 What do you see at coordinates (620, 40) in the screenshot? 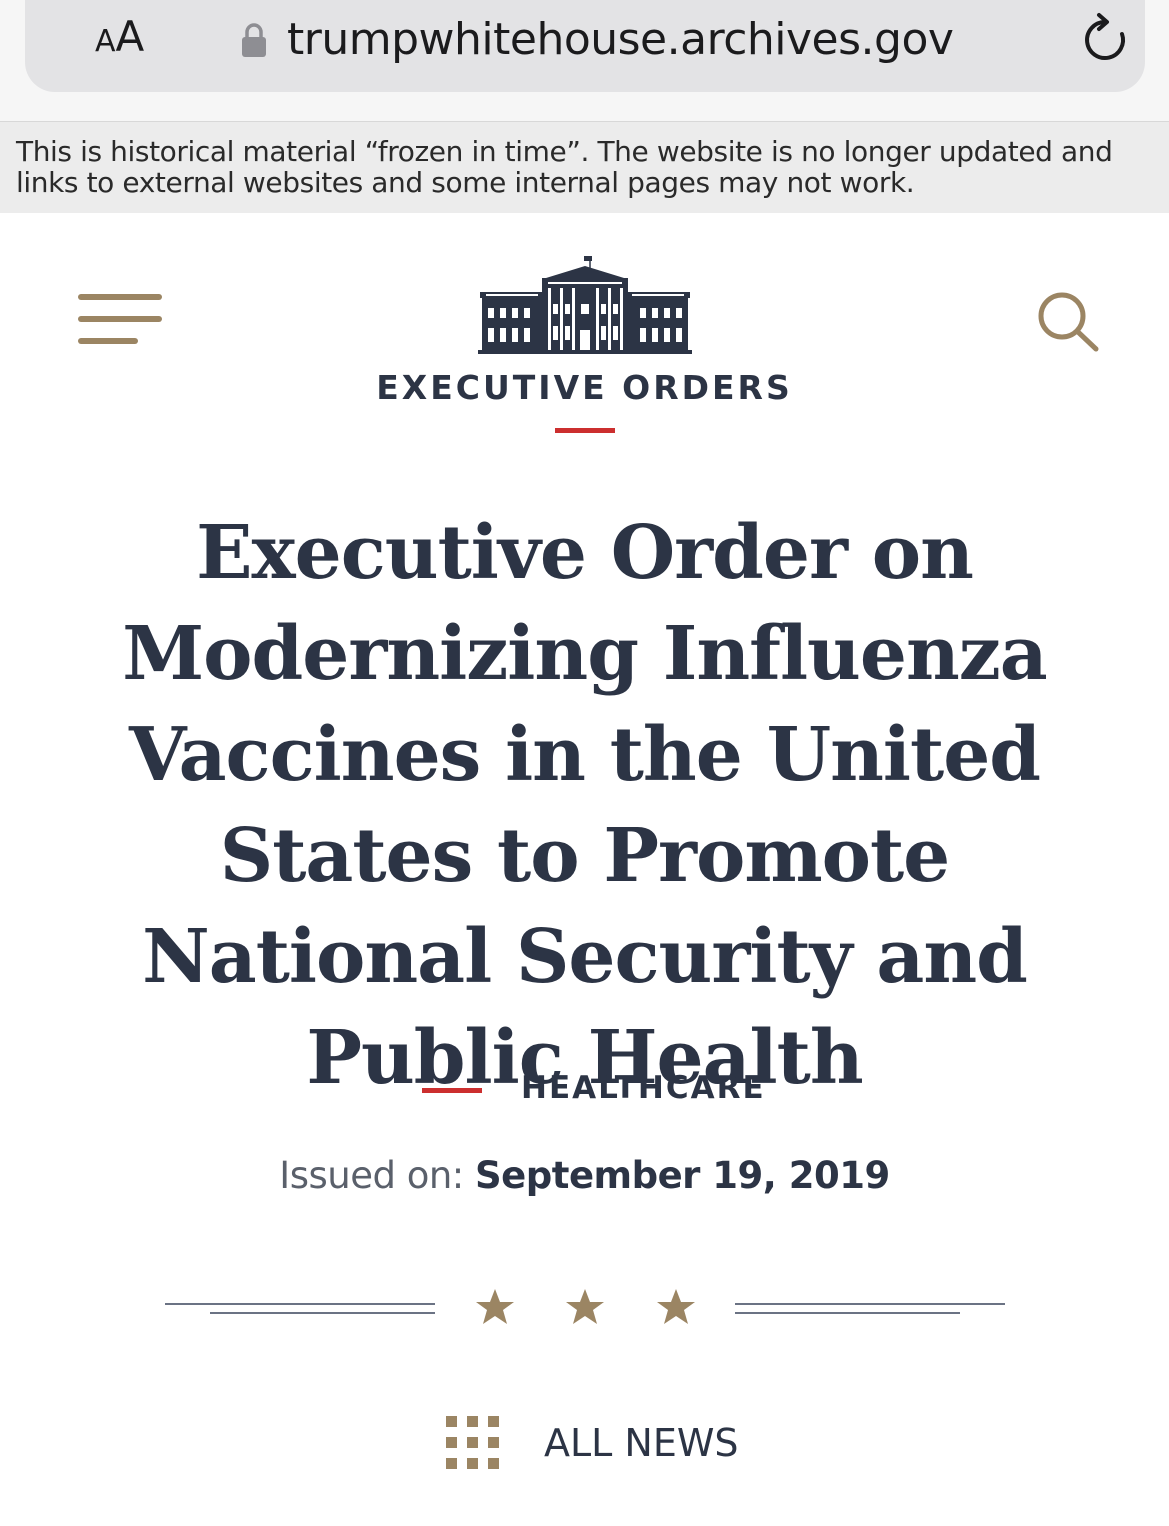
I see `url-text: trumpwhitehouse.archives.gov` at bounding box center [620, 40].